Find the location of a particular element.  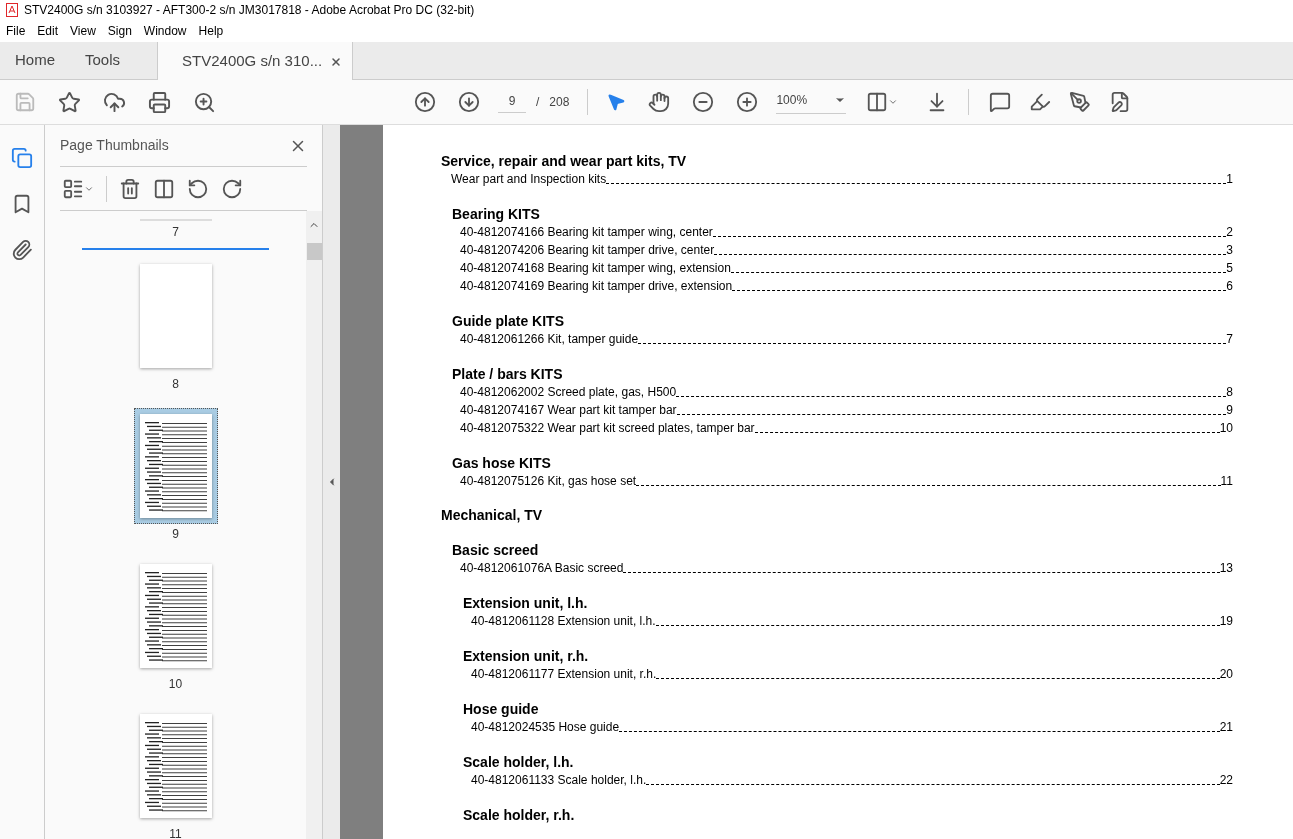

page-number: 7 is located at coordinates (175, 232).